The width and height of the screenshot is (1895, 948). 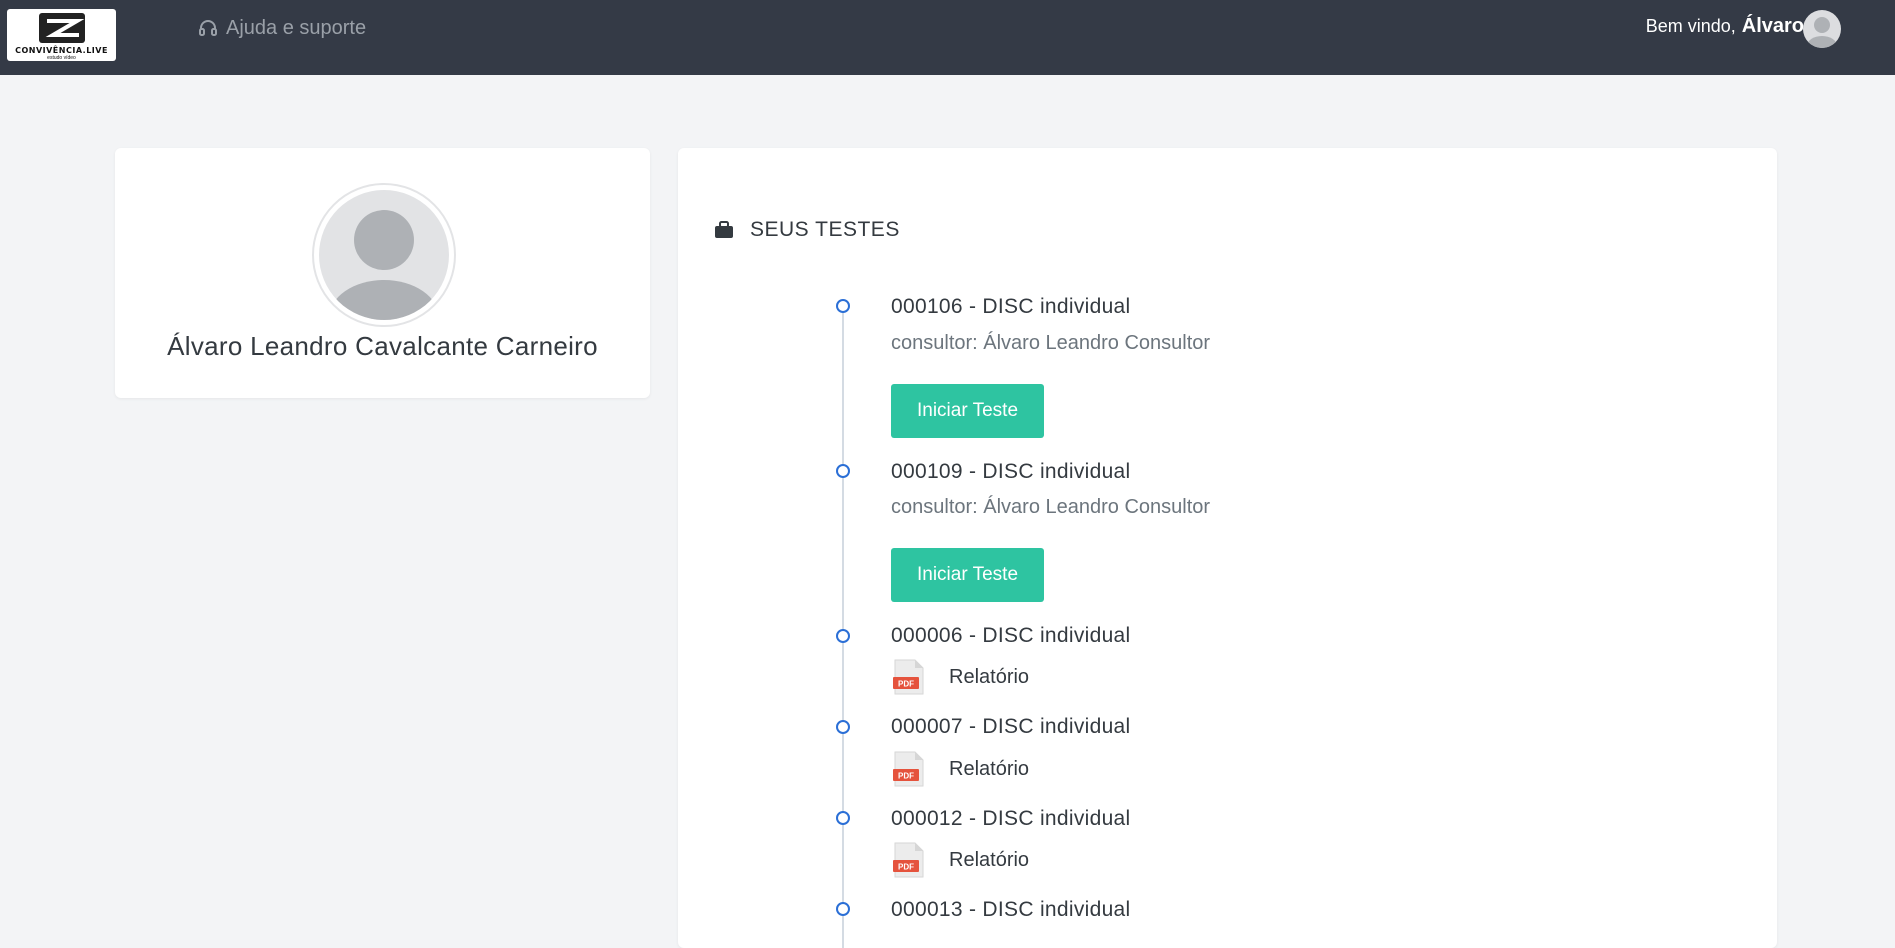 I want to click on welcome-prefix: Bem vindo,, so click(x=1690, y=25).